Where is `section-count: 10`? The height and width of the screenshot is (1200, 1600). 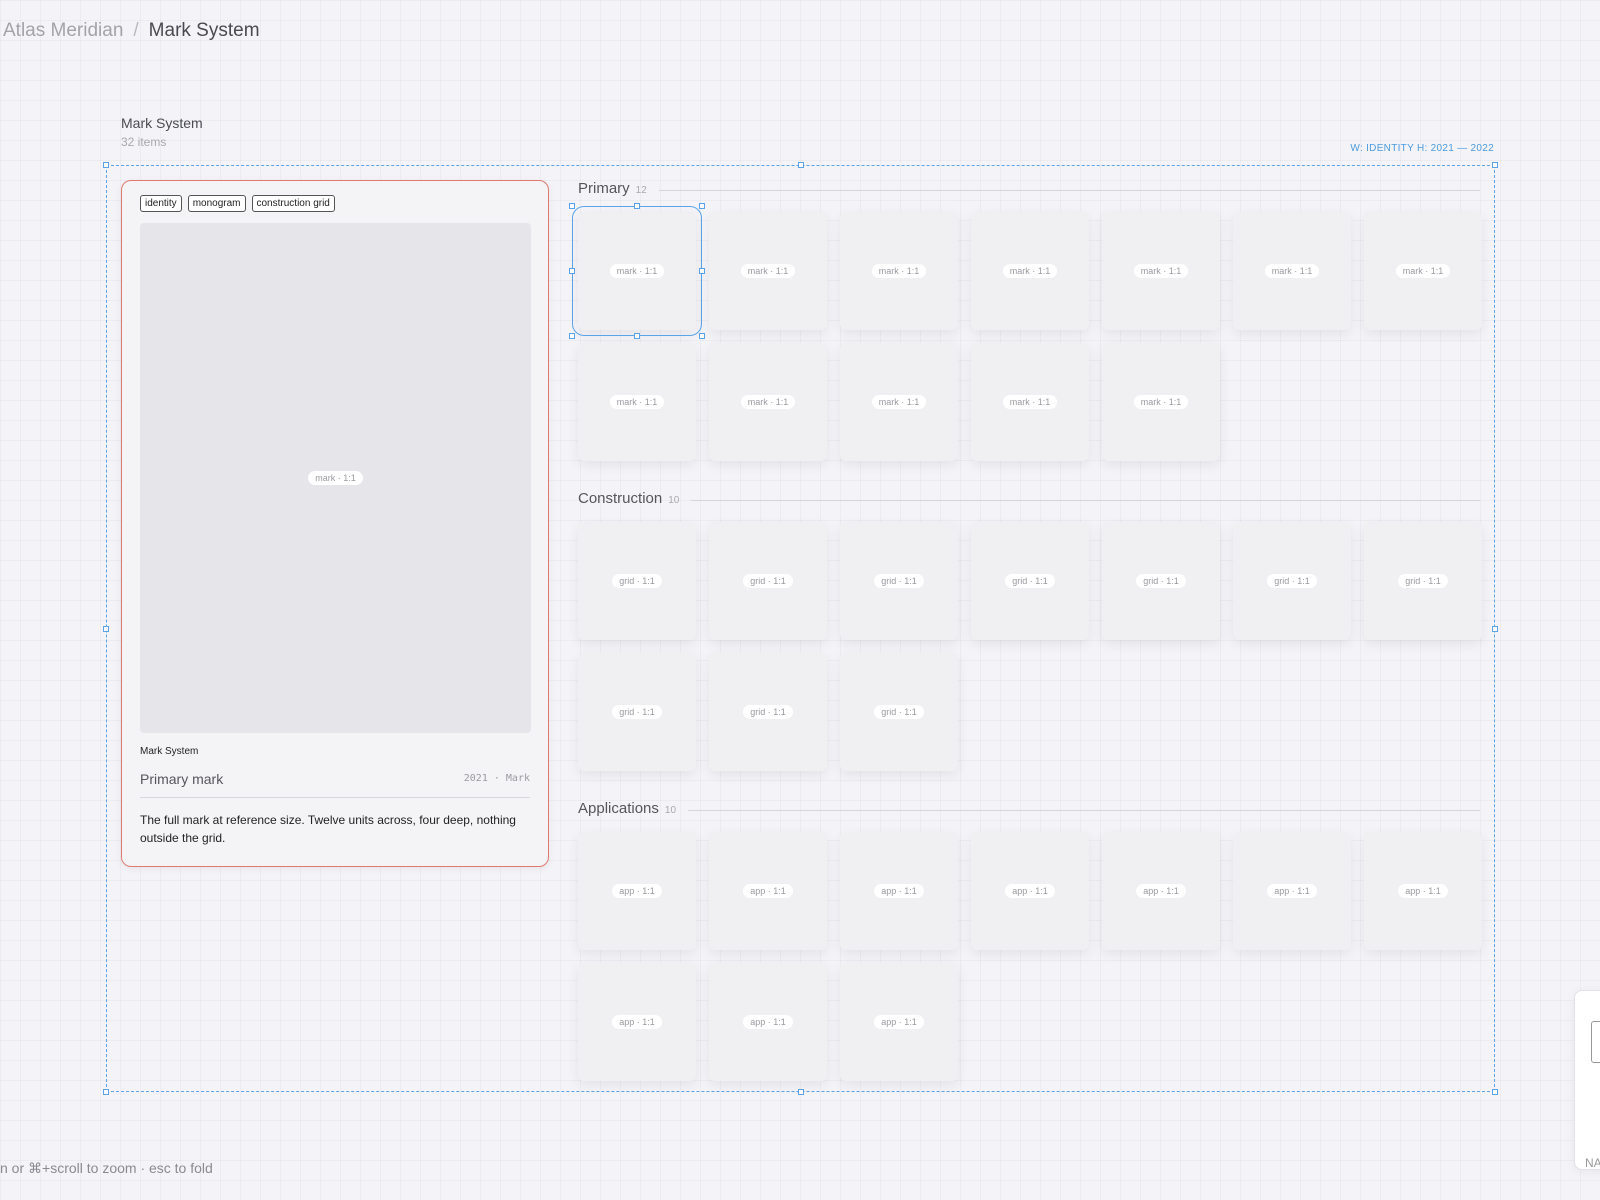
section-count: 10 is located at coordinates (670, 810).